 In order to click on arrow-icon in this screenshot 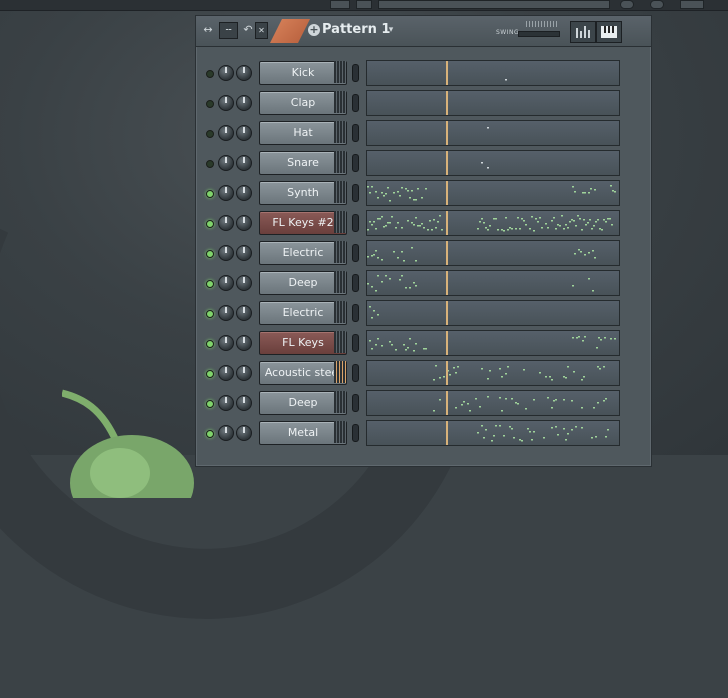, I will do `click(290, 31)`.